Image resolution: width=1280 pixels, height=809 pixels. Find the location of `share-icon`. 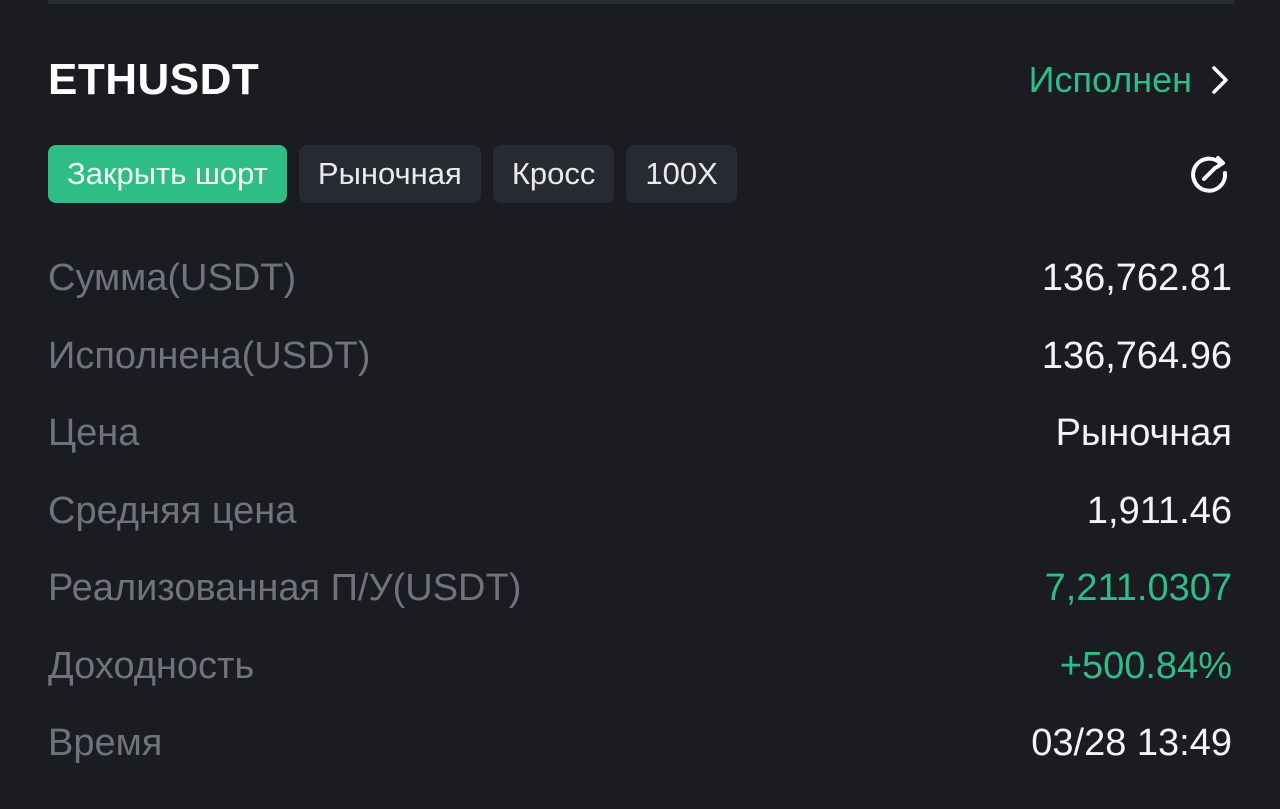

share-icon is located at coordinates (1209, 175).